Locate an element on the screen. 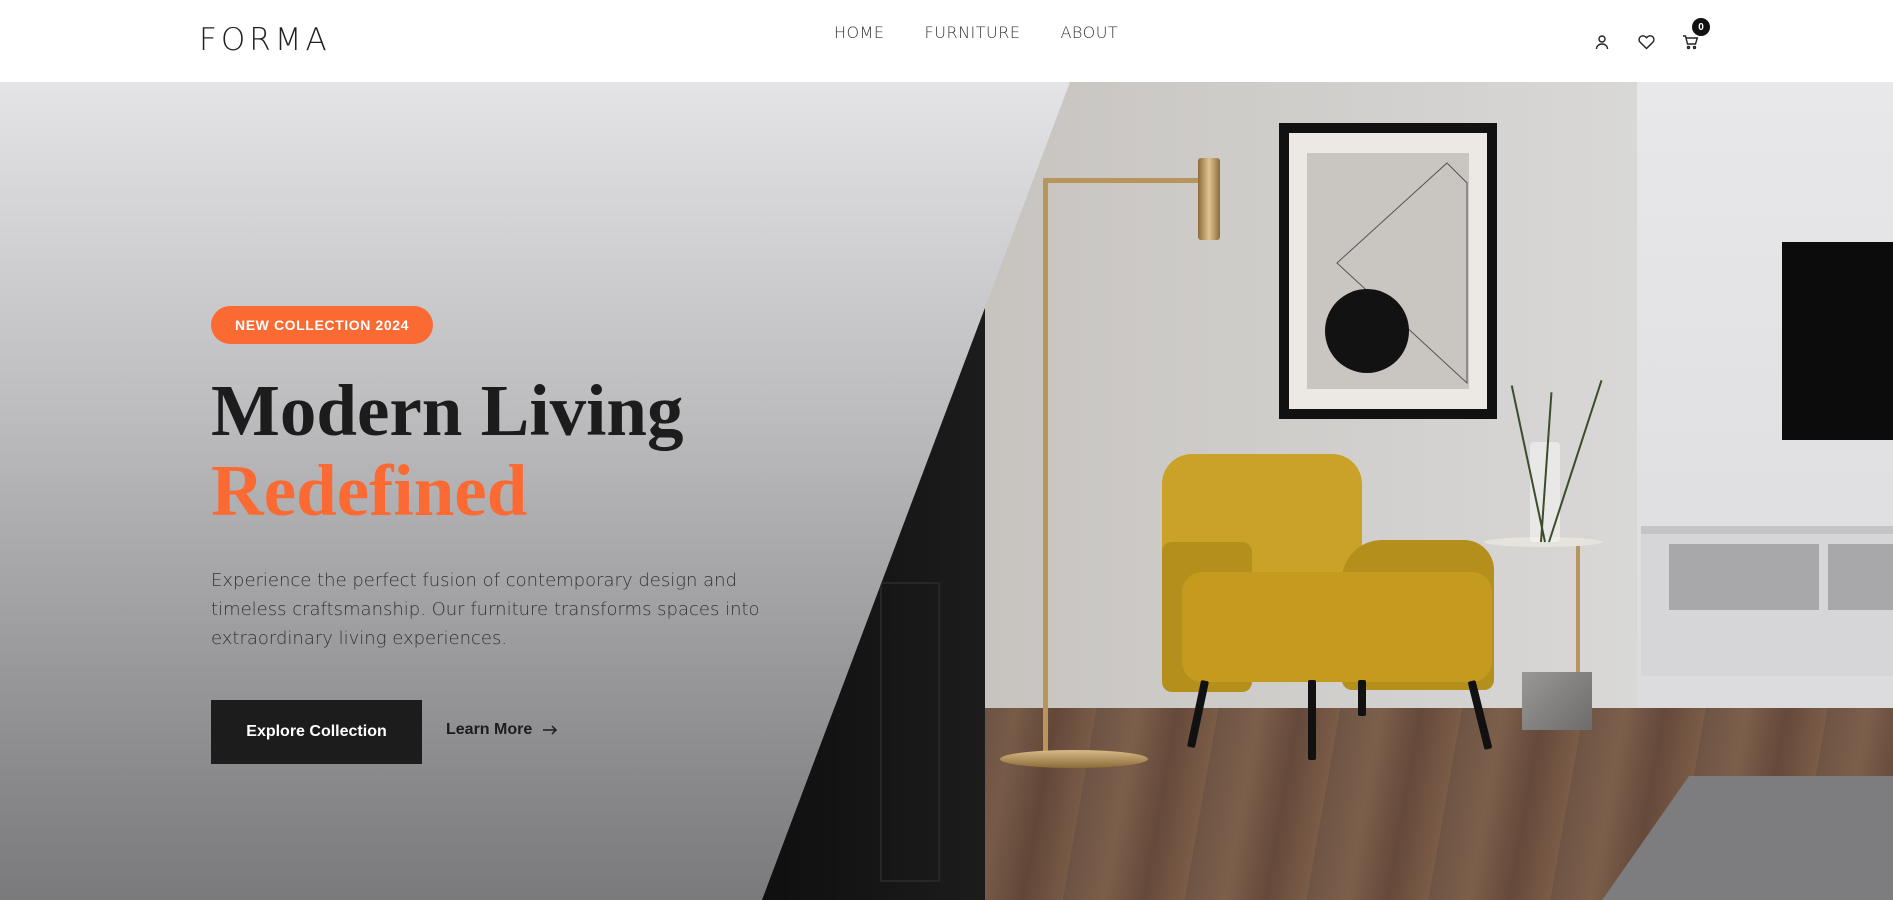 The width and height of the screenshot is (1893, 900). brand-logo: FORMA is located at coordinates (265, 40).